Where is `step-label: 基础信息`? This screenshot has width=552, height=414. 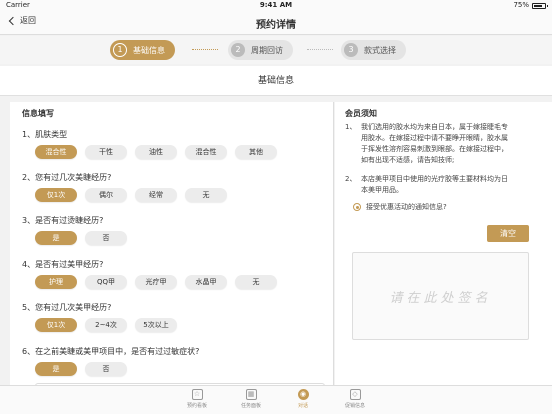 step-label: 基础信息 is located at coordinates (149, 50).